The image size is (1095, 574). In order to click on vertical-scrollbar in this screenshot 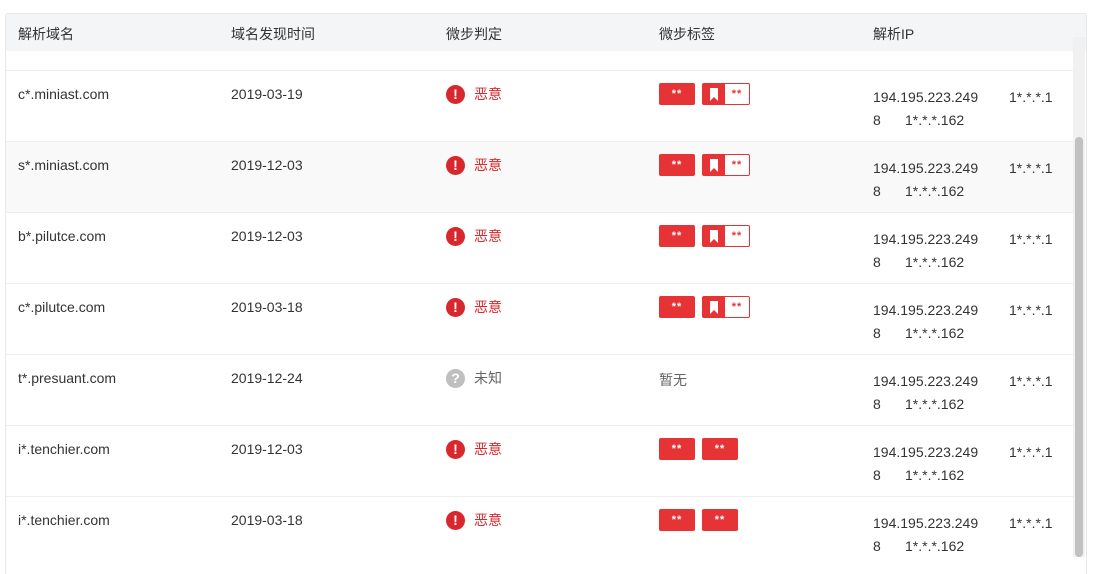, I will do `click(1079, 297)`.